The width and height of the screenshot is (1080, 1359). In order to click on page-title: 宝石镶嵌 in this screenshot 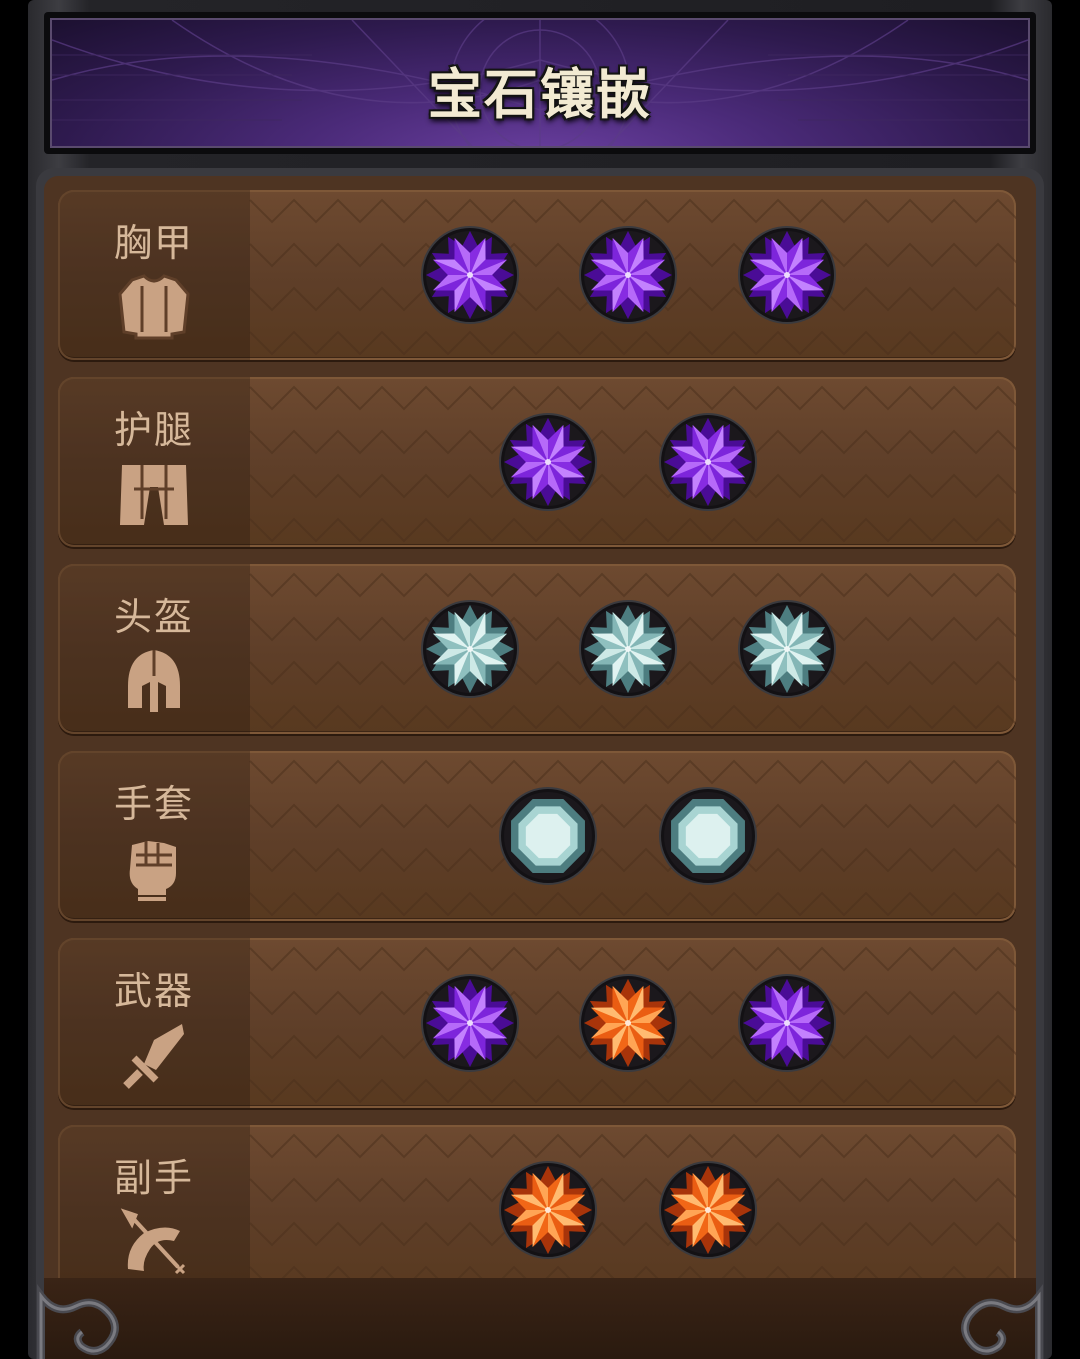, I will do `click(540, 94)`.